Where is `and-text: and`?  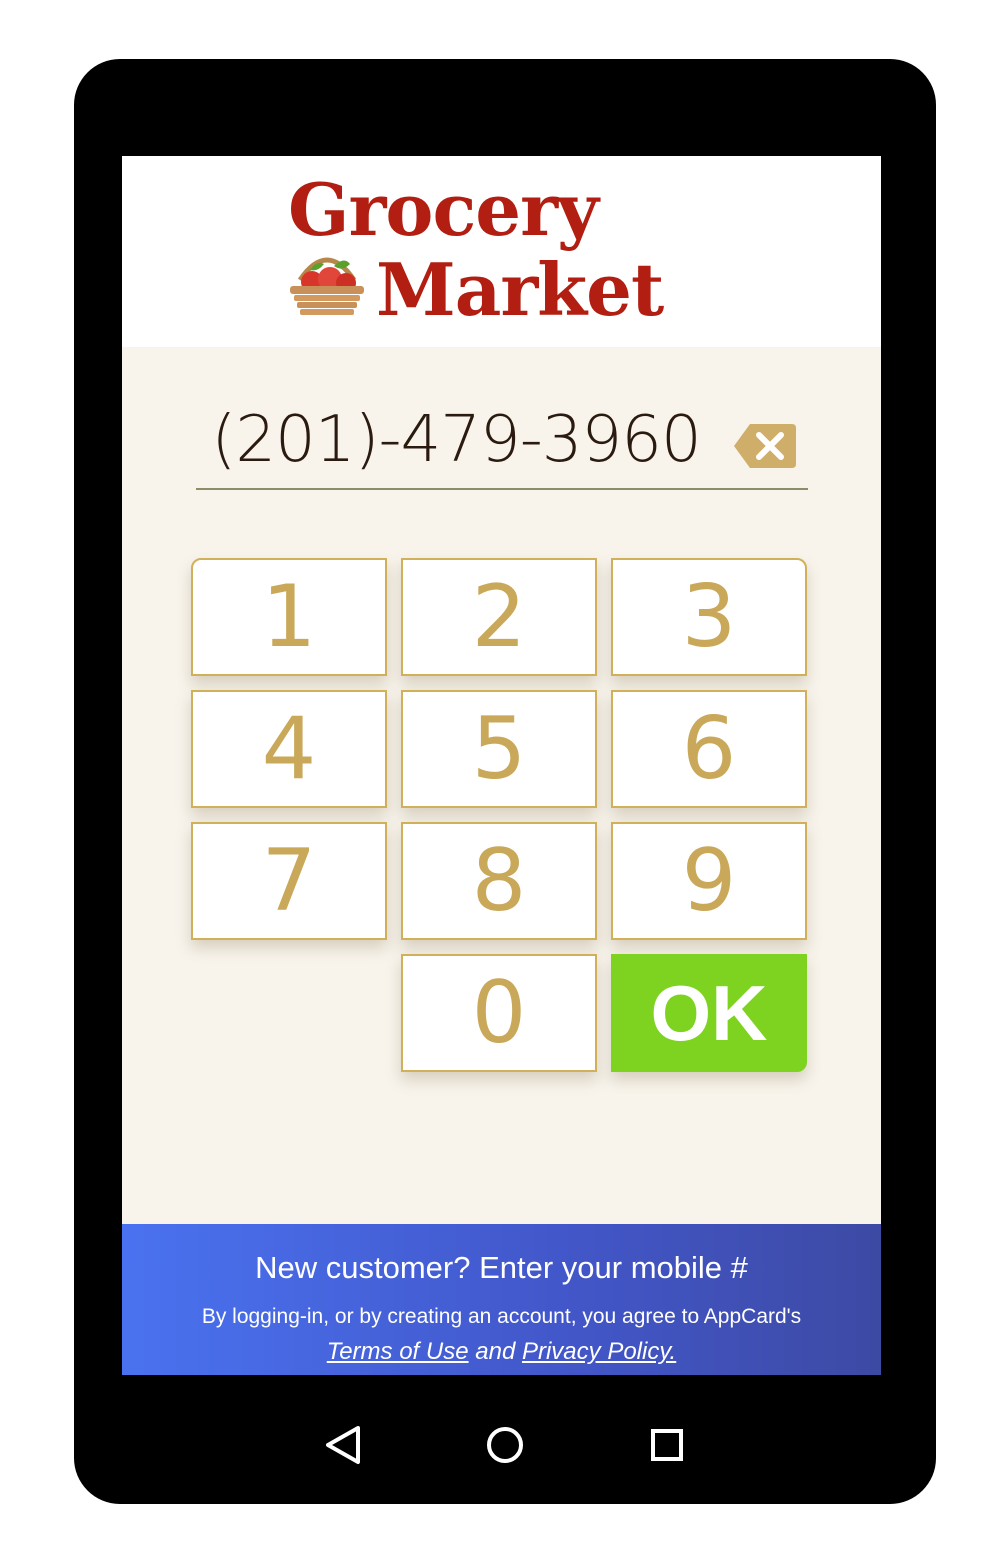
and-text: and is located at coordinates (495, 1351).